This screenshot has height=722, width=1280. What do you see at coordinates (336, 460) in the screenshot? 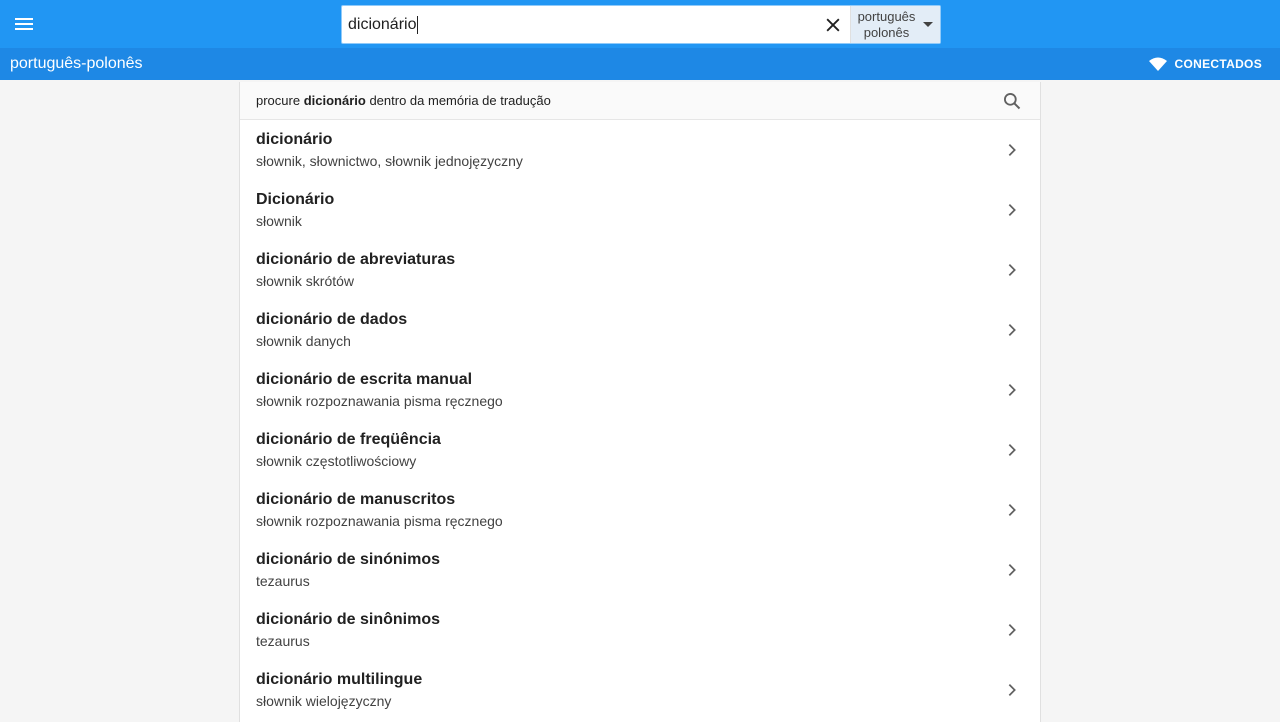
I see `result-translation: słownik częstotliwościowy` at bounding box center [336, 460].